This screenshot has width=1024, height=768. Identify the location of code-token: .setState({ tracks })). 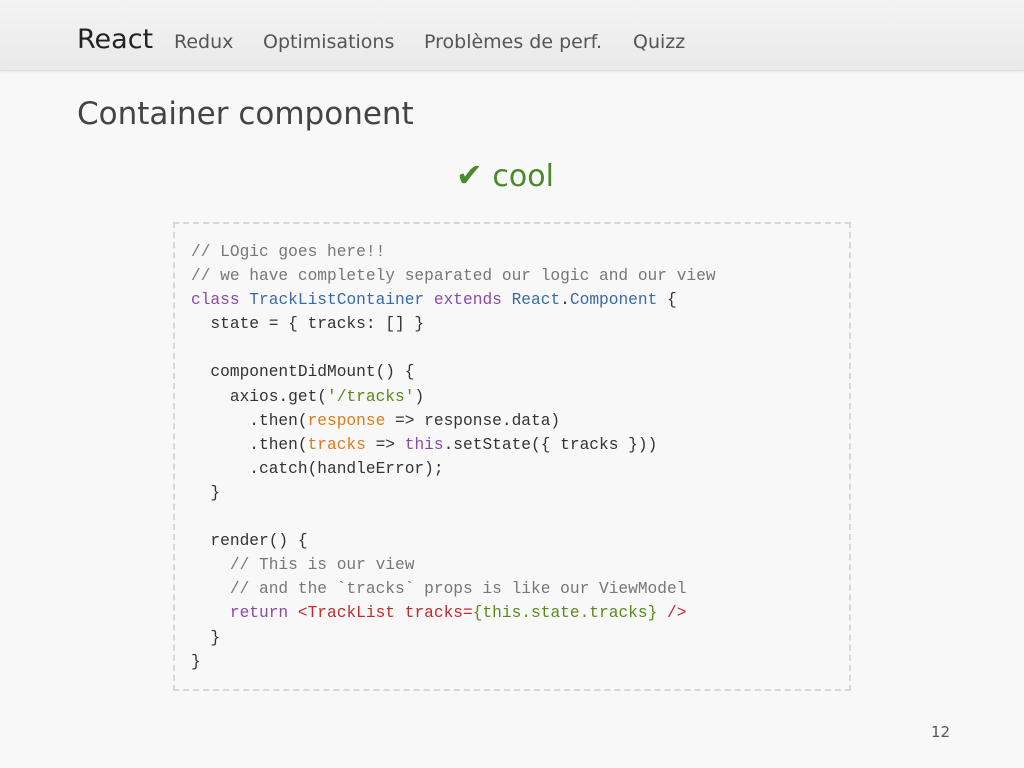
(550, 444).